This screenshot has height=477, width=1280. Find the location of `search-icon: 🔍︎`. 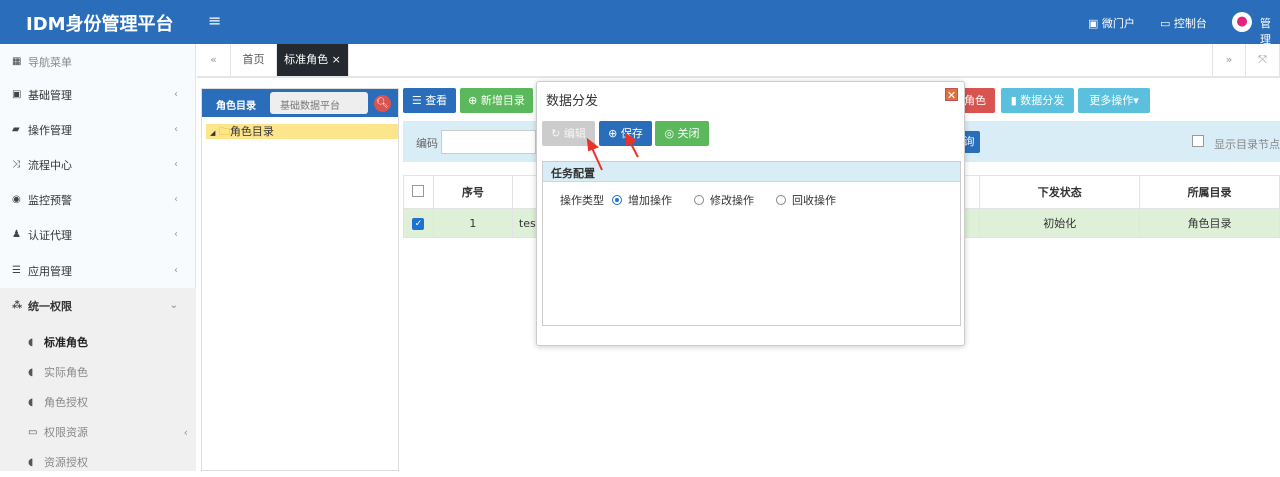

search-icon: 🔍︎ is located at coordinates (382, 103).